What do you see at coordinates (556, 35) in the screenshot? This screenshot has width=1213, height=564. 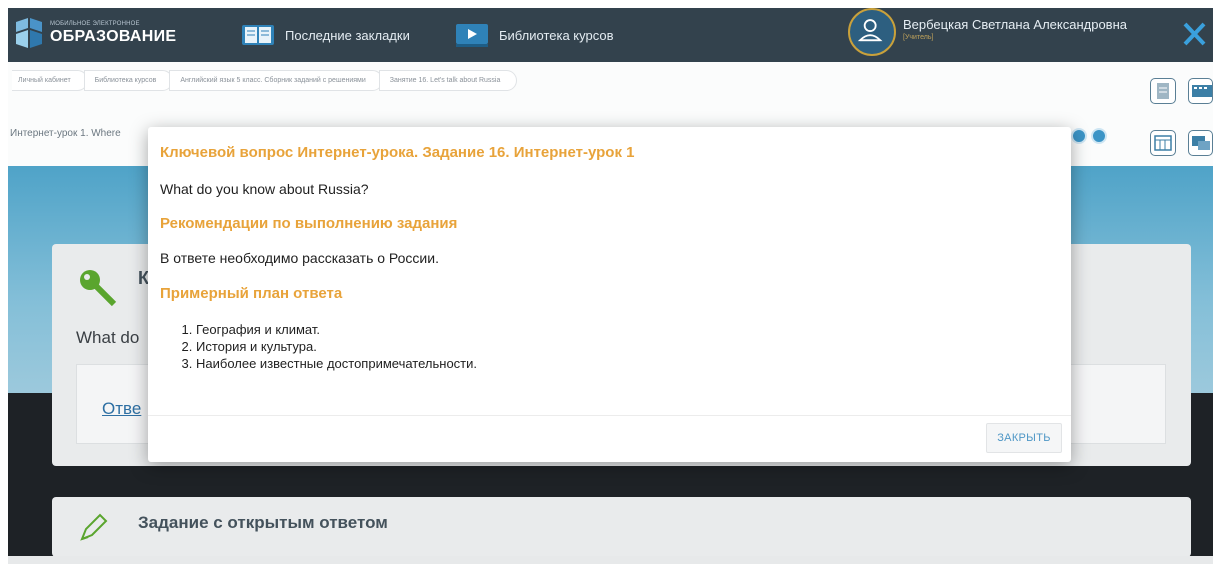 I see `nav-course-library-label: Библиотека курсов` at bounding box center [556, 35].